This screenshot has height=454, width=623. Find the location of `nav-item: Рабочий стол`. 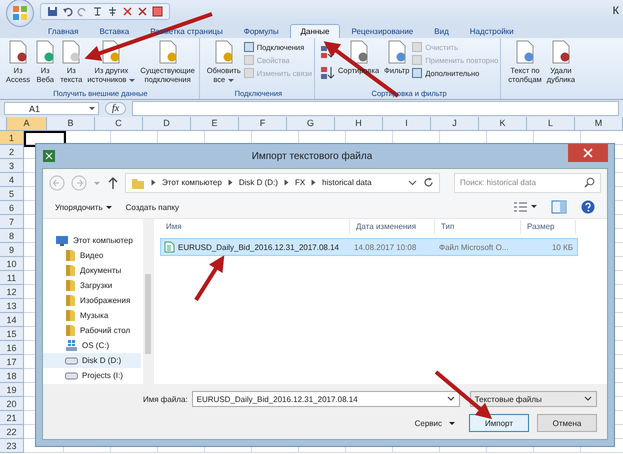

nav-item: Рабочий стол is located at coordinates (92, 330).